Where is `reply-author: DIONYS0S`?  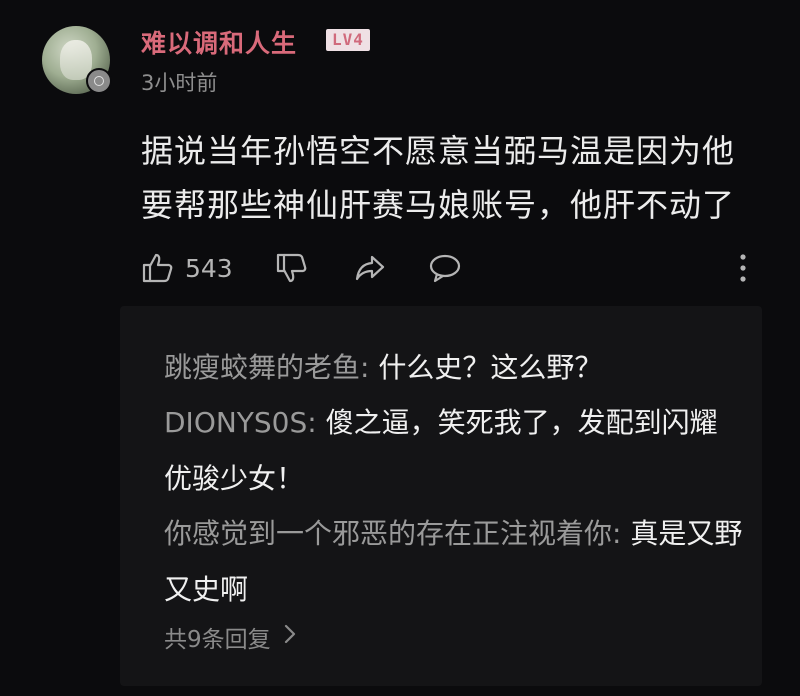
reply-author: DIONYS0S is located at coordinates (235, 422).